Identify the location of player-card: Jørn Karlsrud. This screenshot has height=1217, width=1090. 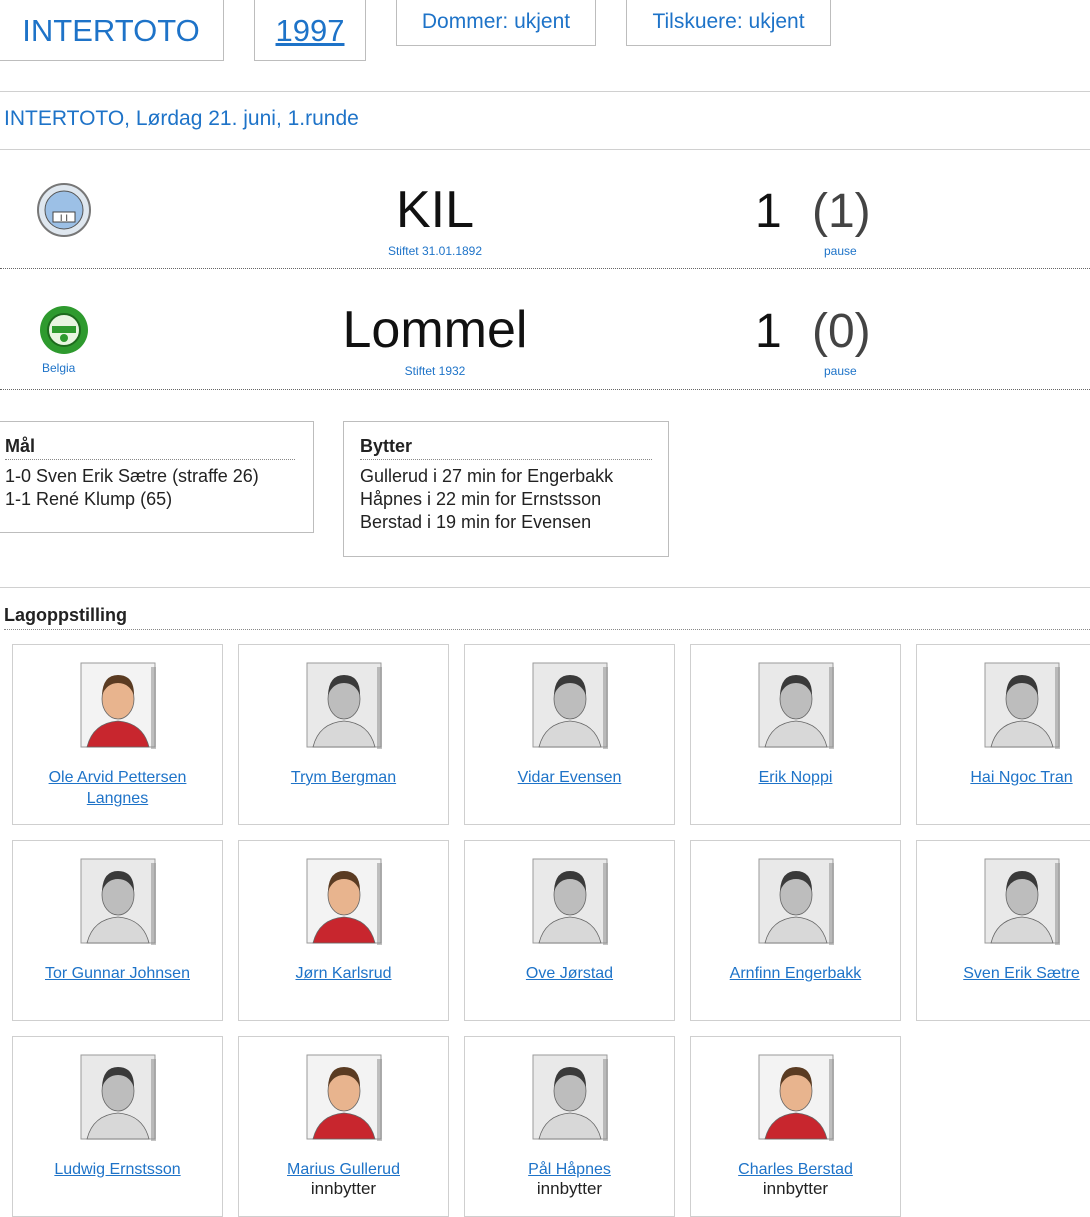
(343, 930).